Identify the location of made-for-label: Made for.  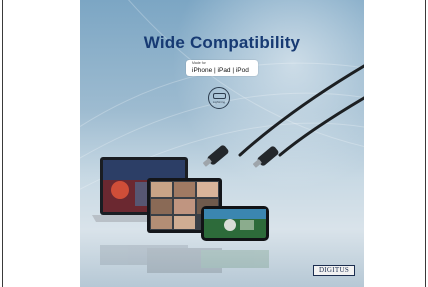
(199, 63).